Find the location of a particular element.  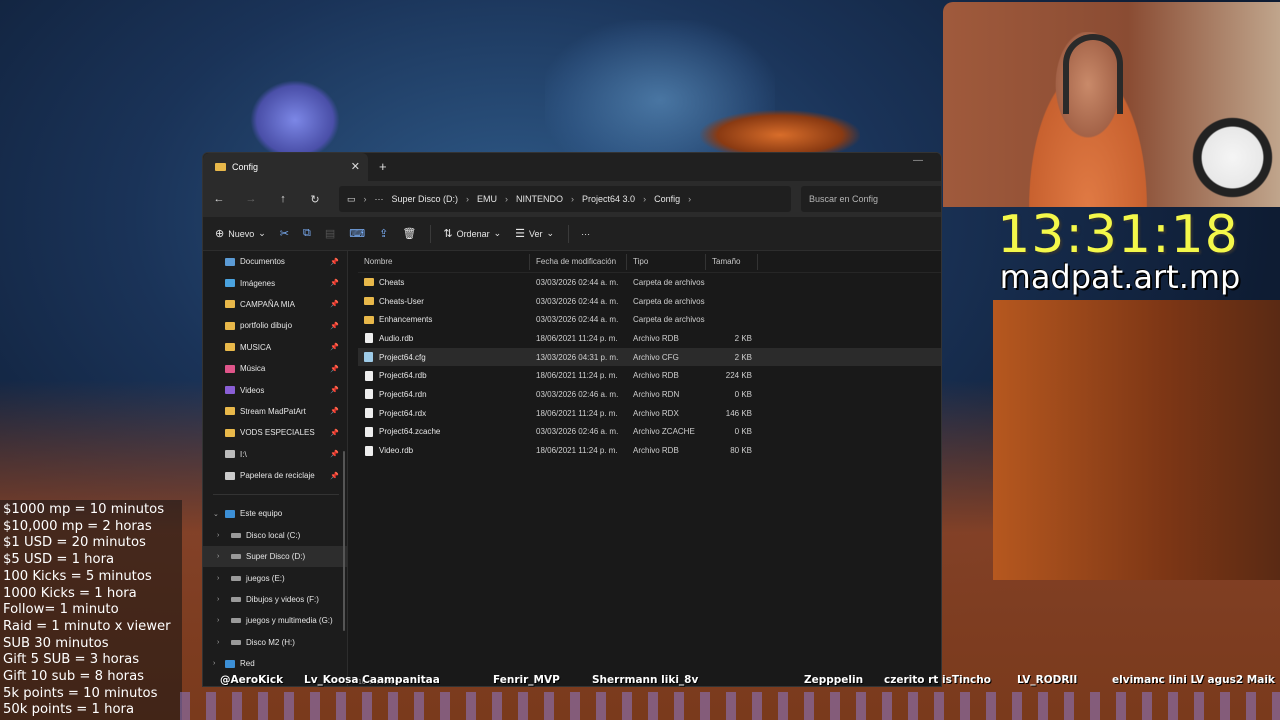

chat-username: LV_RODRII is located at coordinates (1047, 680).